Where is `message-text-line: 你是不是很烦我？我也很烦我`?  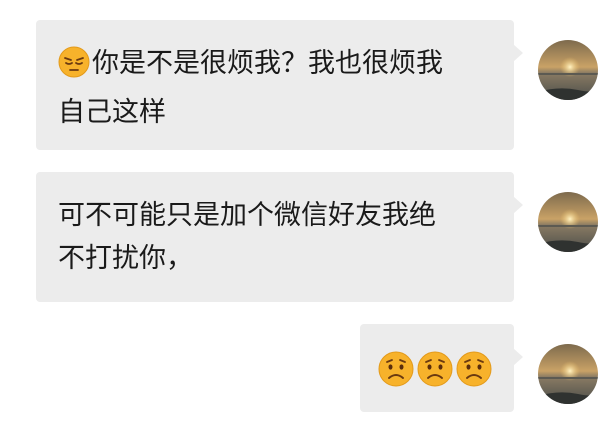
message-text-line: 你是不是很烦我？我也很烦我 is located at coordinates (286, 66).